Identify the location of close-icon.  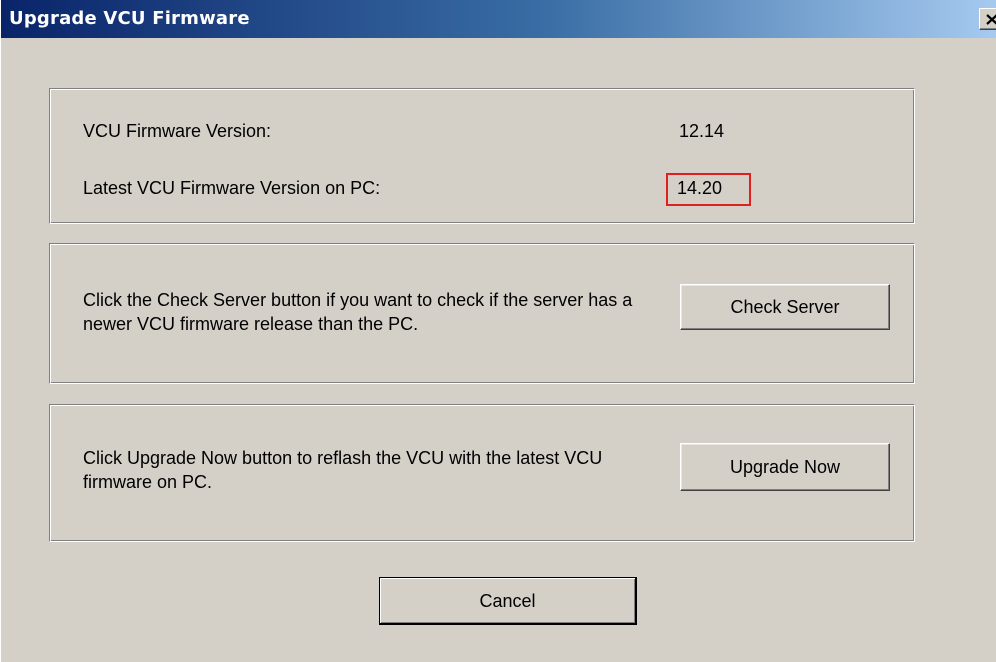
(991, 19).